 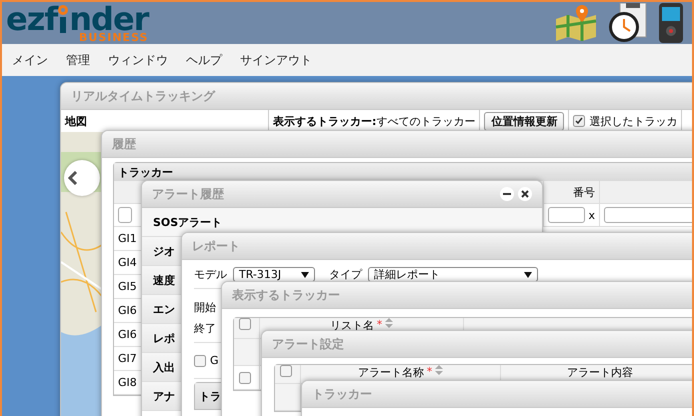 I want to click on alert-type-item: アナ, so click(x=162, y=396).